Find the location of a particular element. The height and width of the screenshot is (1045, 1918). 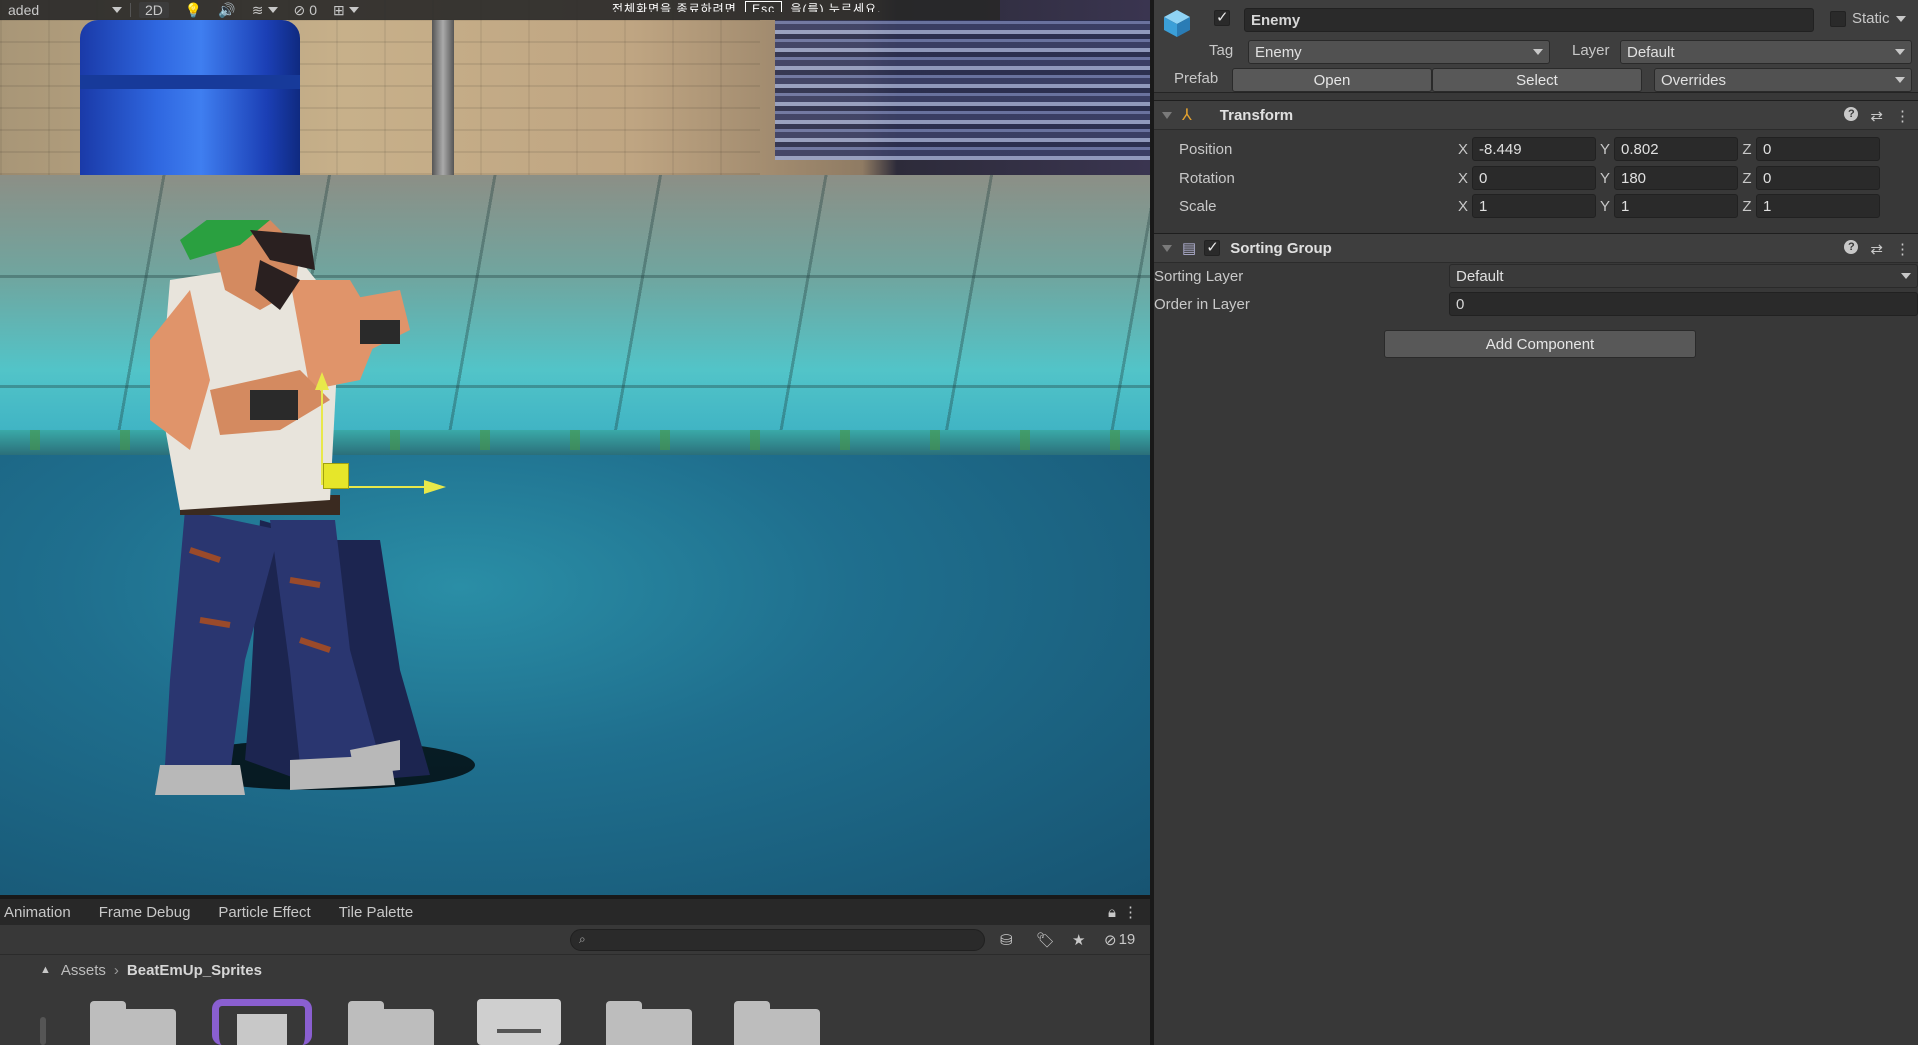

collapse-arrow-icon: ▲ is located at coordinates (45, 970).